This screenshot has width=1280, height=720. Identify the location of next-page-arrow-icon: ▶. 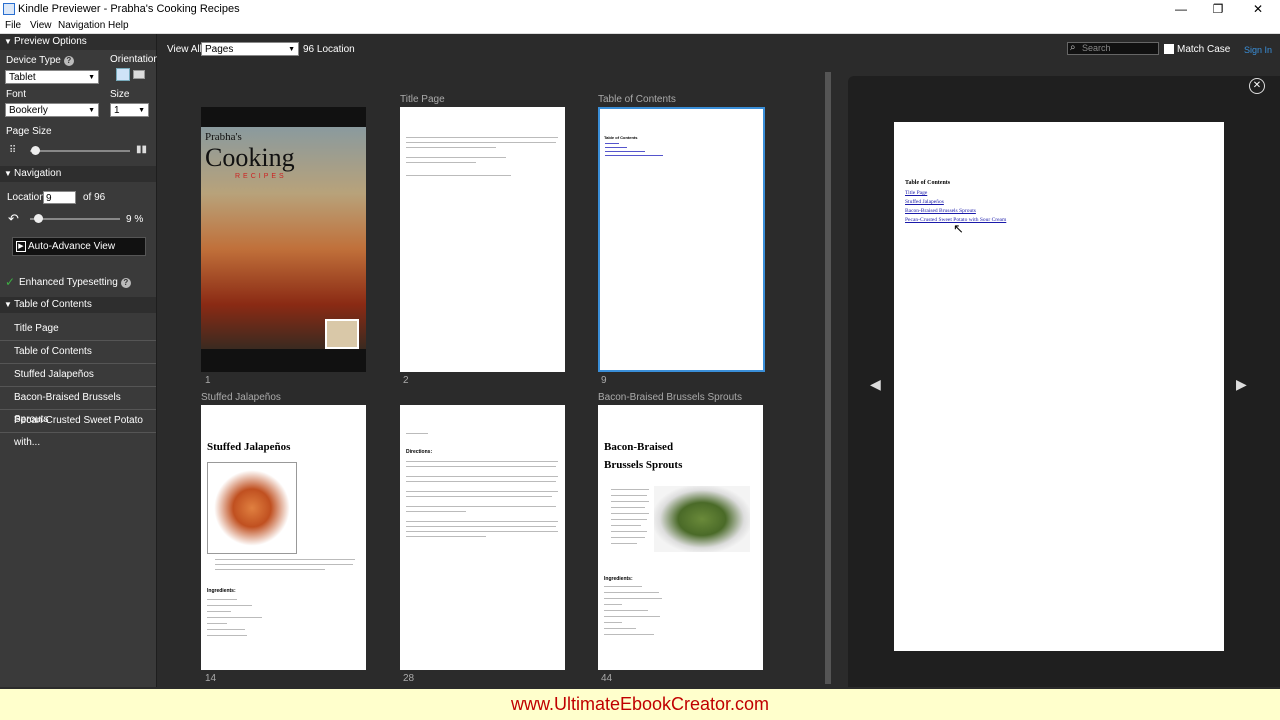
(1241, 384).